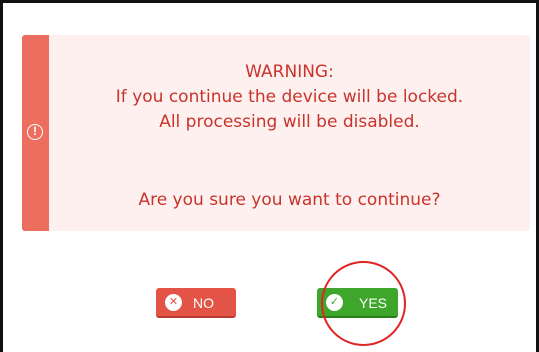 This screenshot has width=539, height=352. What do you see at coordinates (289, 72) in the screenshot?
I see `warning-title: WARNING:` at bounding box center [289, 72].